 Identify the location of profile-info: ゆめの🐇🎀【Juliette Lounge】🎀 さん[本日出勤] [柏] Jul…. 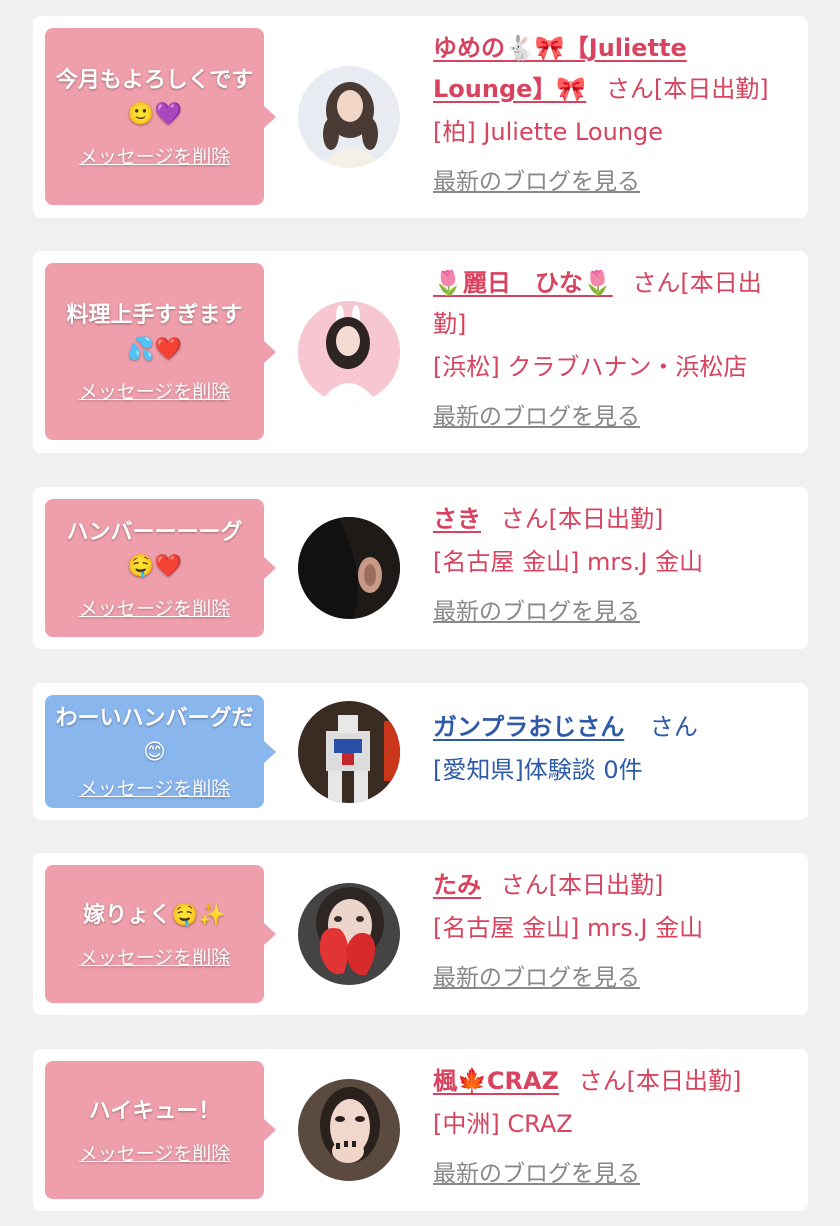
(613, 115).